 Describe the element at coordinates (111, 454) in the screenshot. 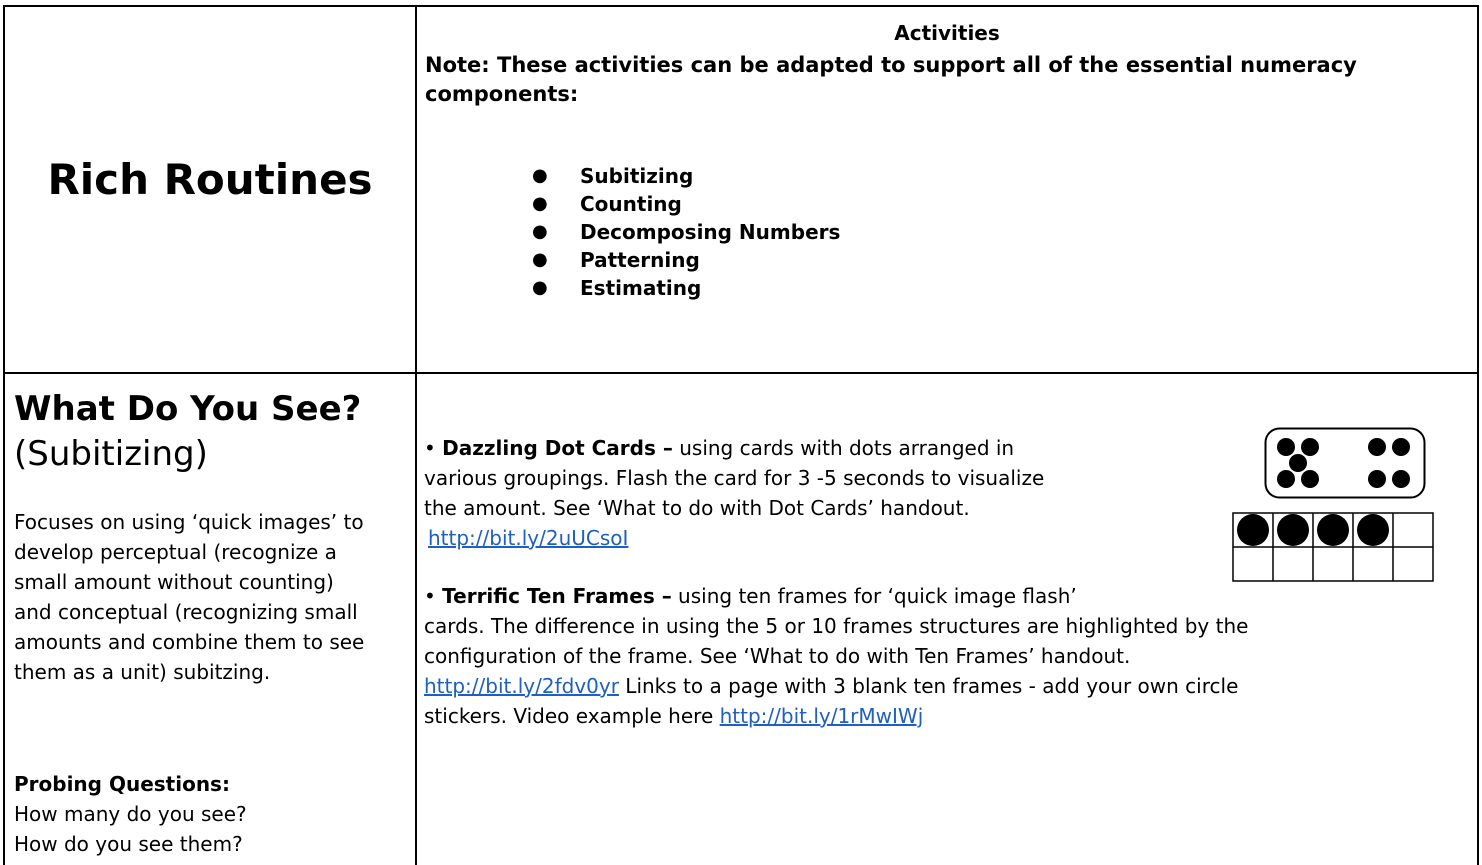

I see `routine-subtitle: (Subitizing)` at that location.